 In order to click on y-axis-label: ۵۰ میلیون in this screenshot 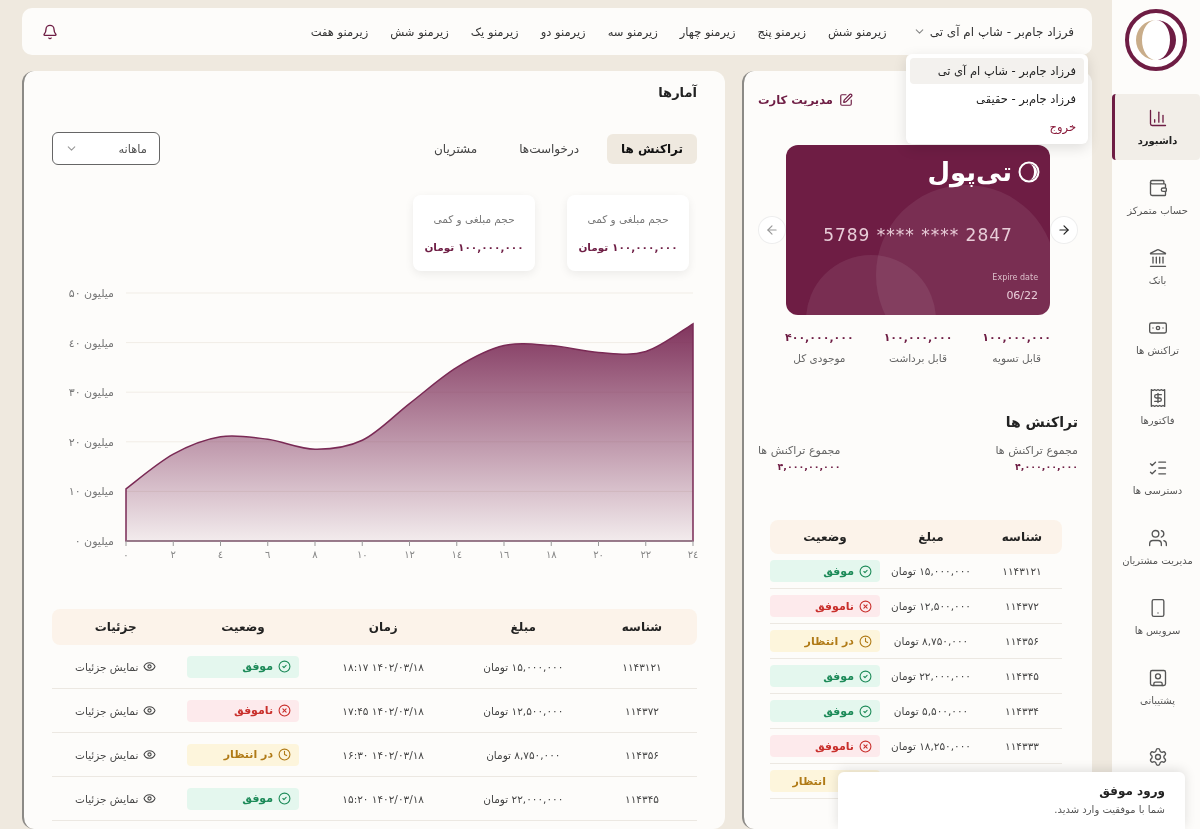, I will do `click(91, 293)`.